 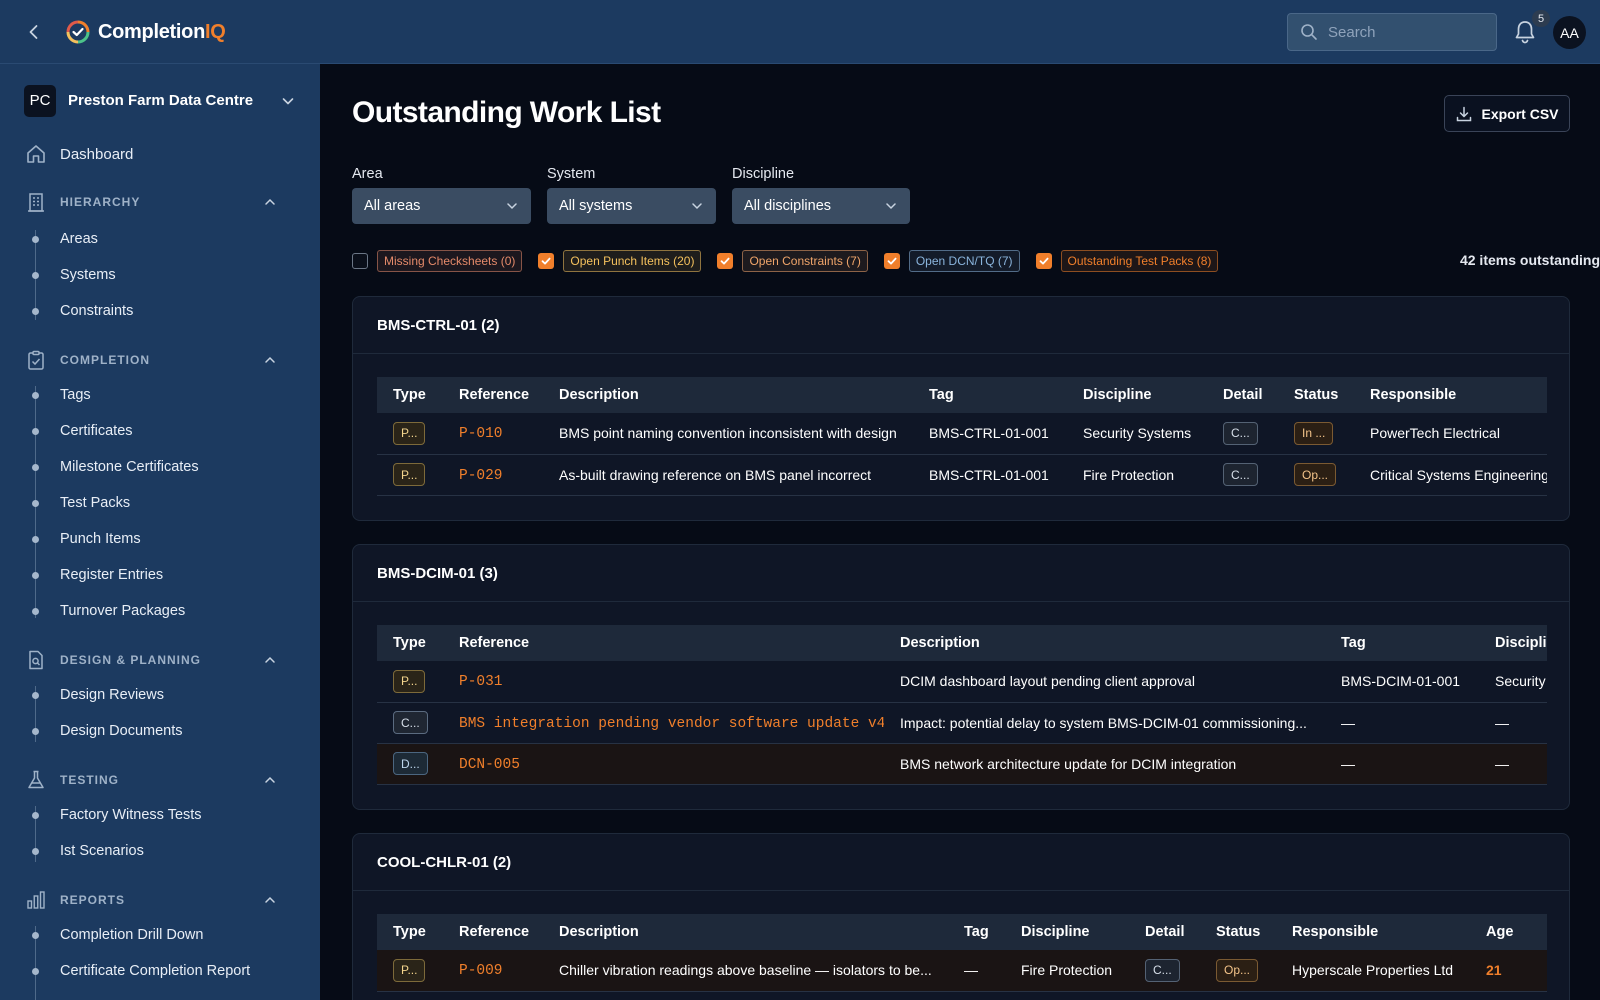 What do you see at coordinates (160, 431) in the screenshot?
I see `sidebar-item-certificates: Certificates` at bounding box center [160, 431].